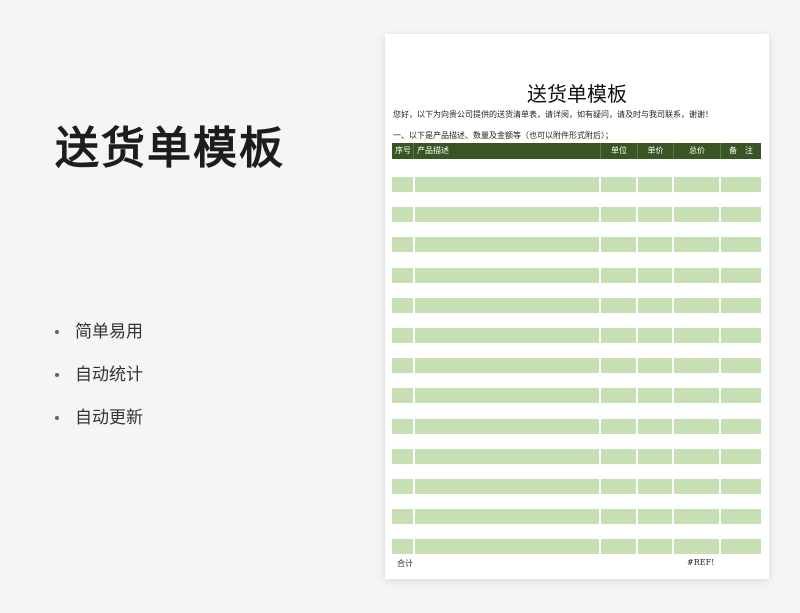  Describe the element at coordinates (577, 94) in the screenshot. I see `document-title: 送货单模板` at that location.